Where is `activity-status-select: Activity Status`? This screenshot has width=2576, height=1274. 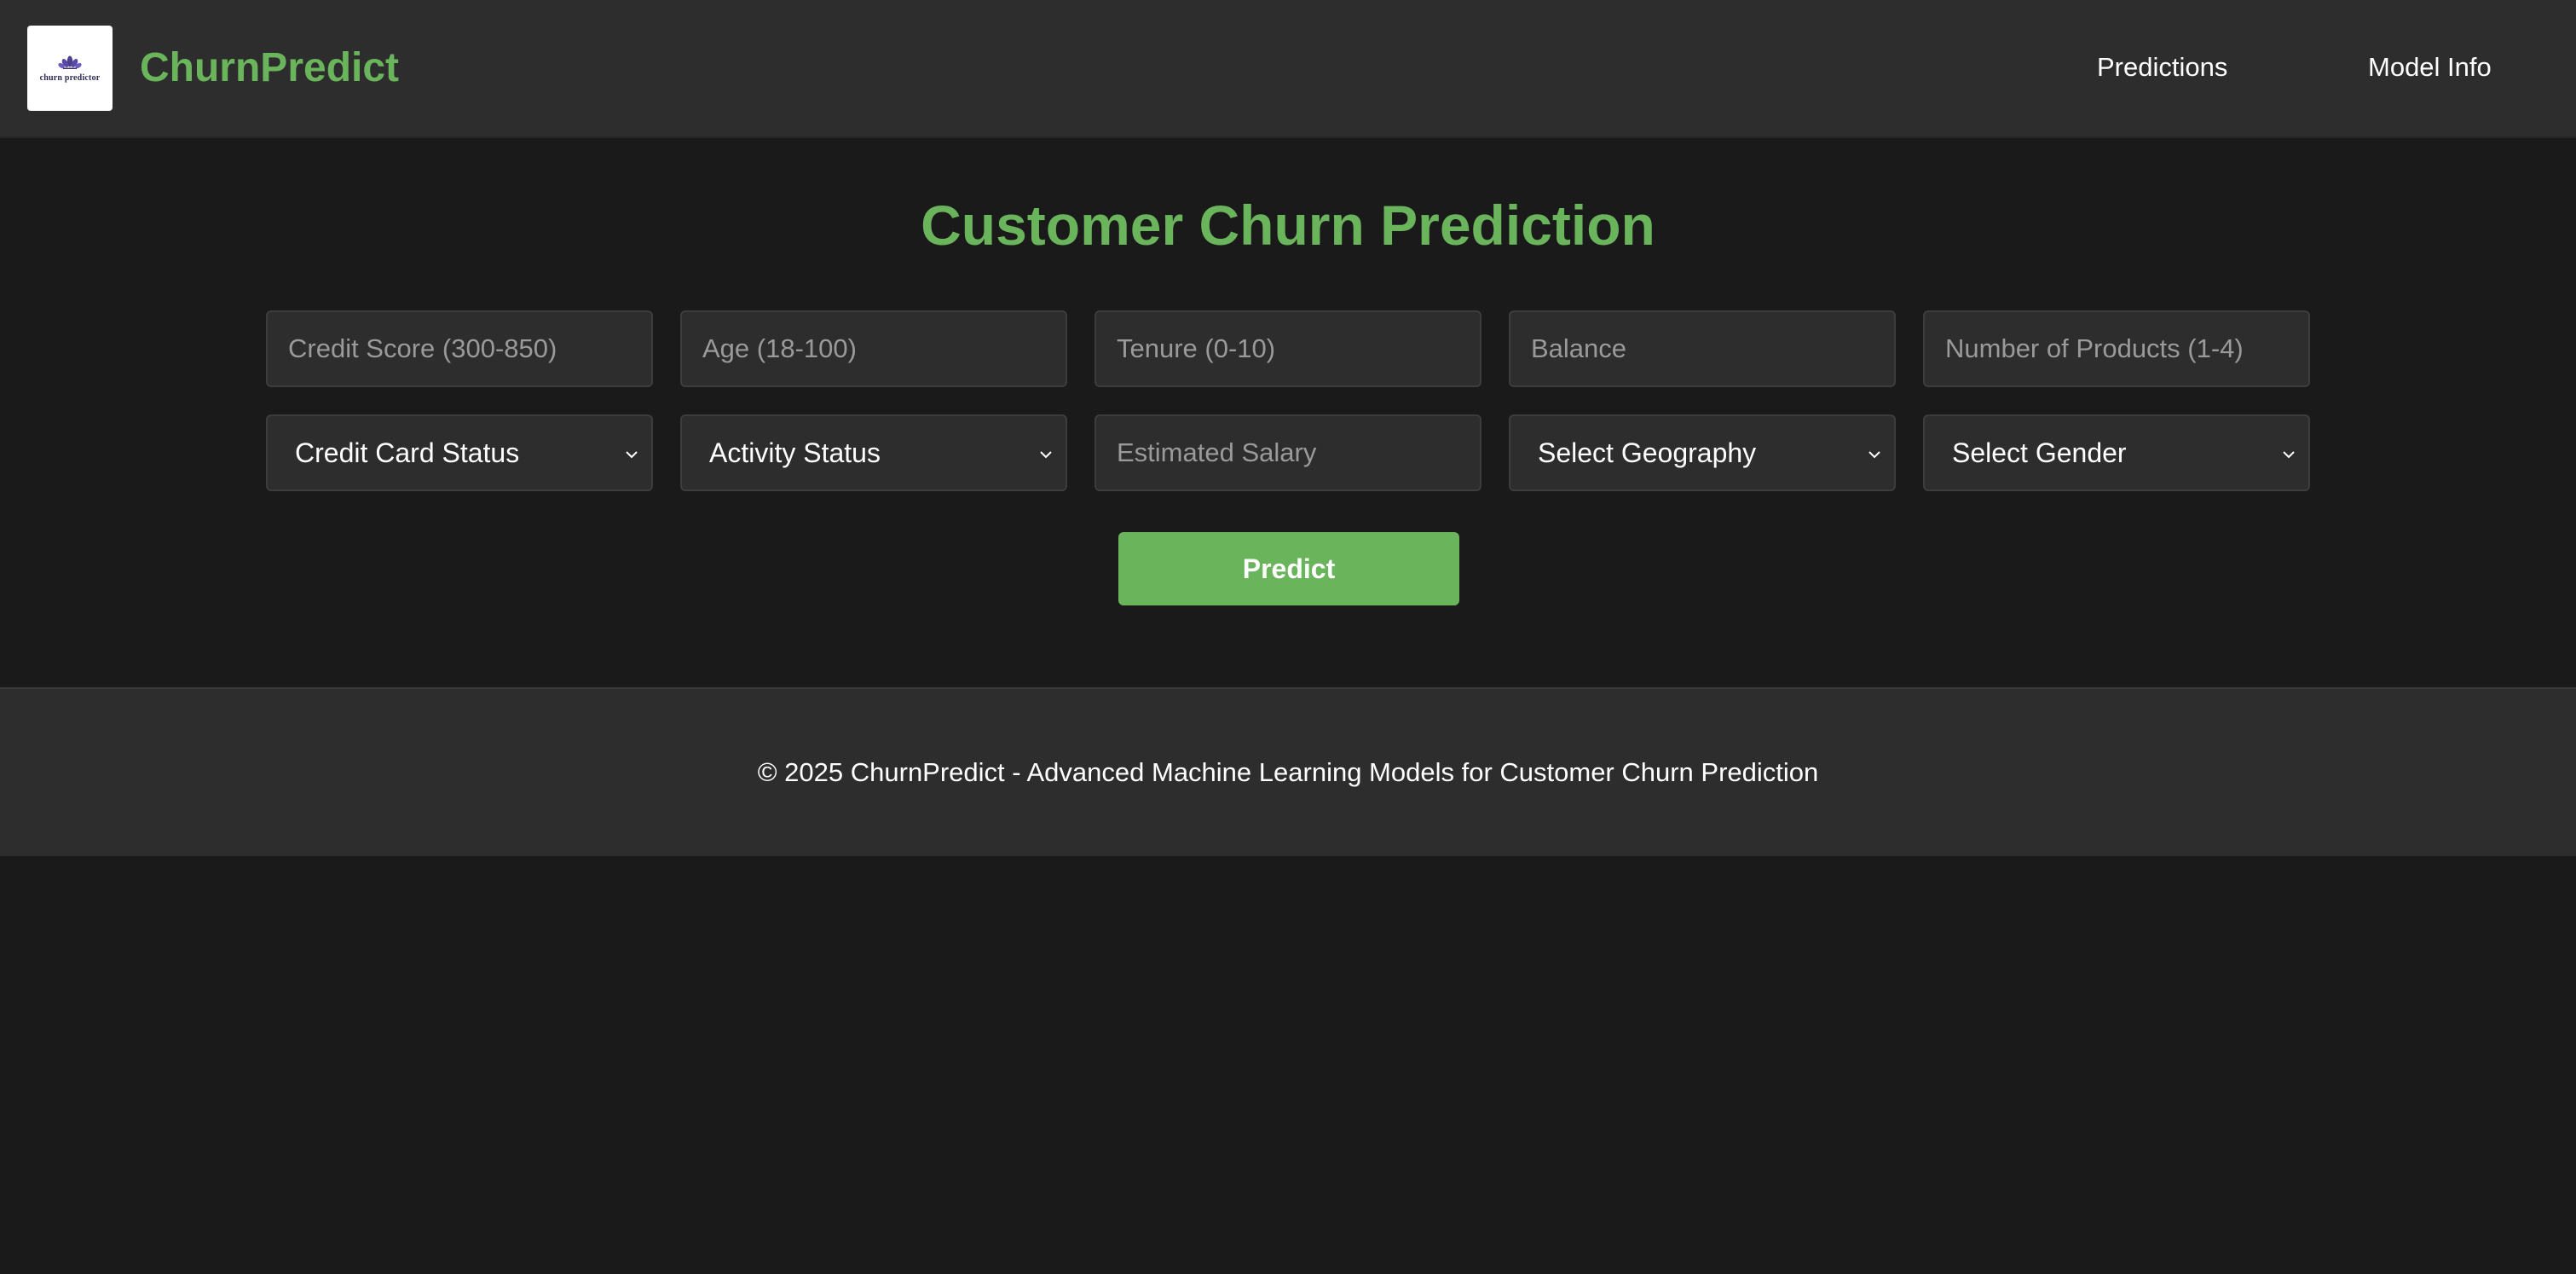
activity-status-select: Activity Status is located at coordinates (873, 452).